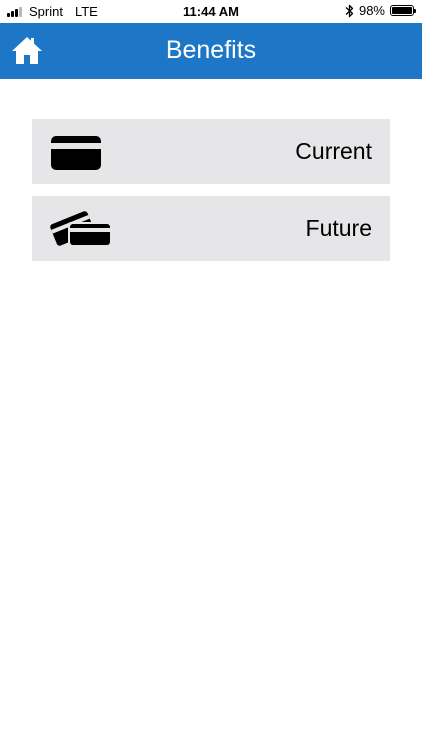 This screenshot has width=422, height=750. I want to click on battery-icon, so click(403, 10).